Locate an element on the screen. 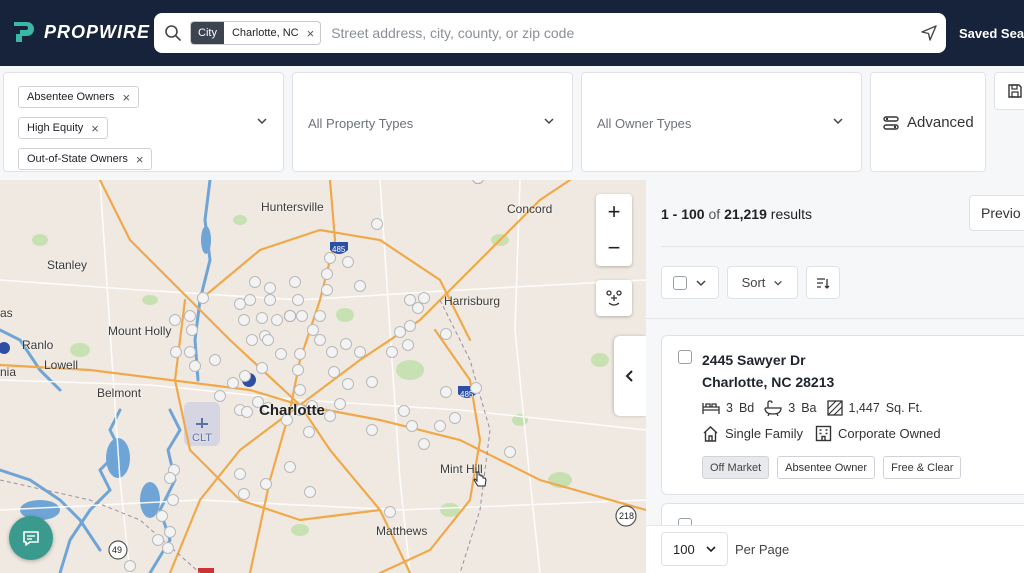  location-arrow-icon is located at coordinates (929, 33).